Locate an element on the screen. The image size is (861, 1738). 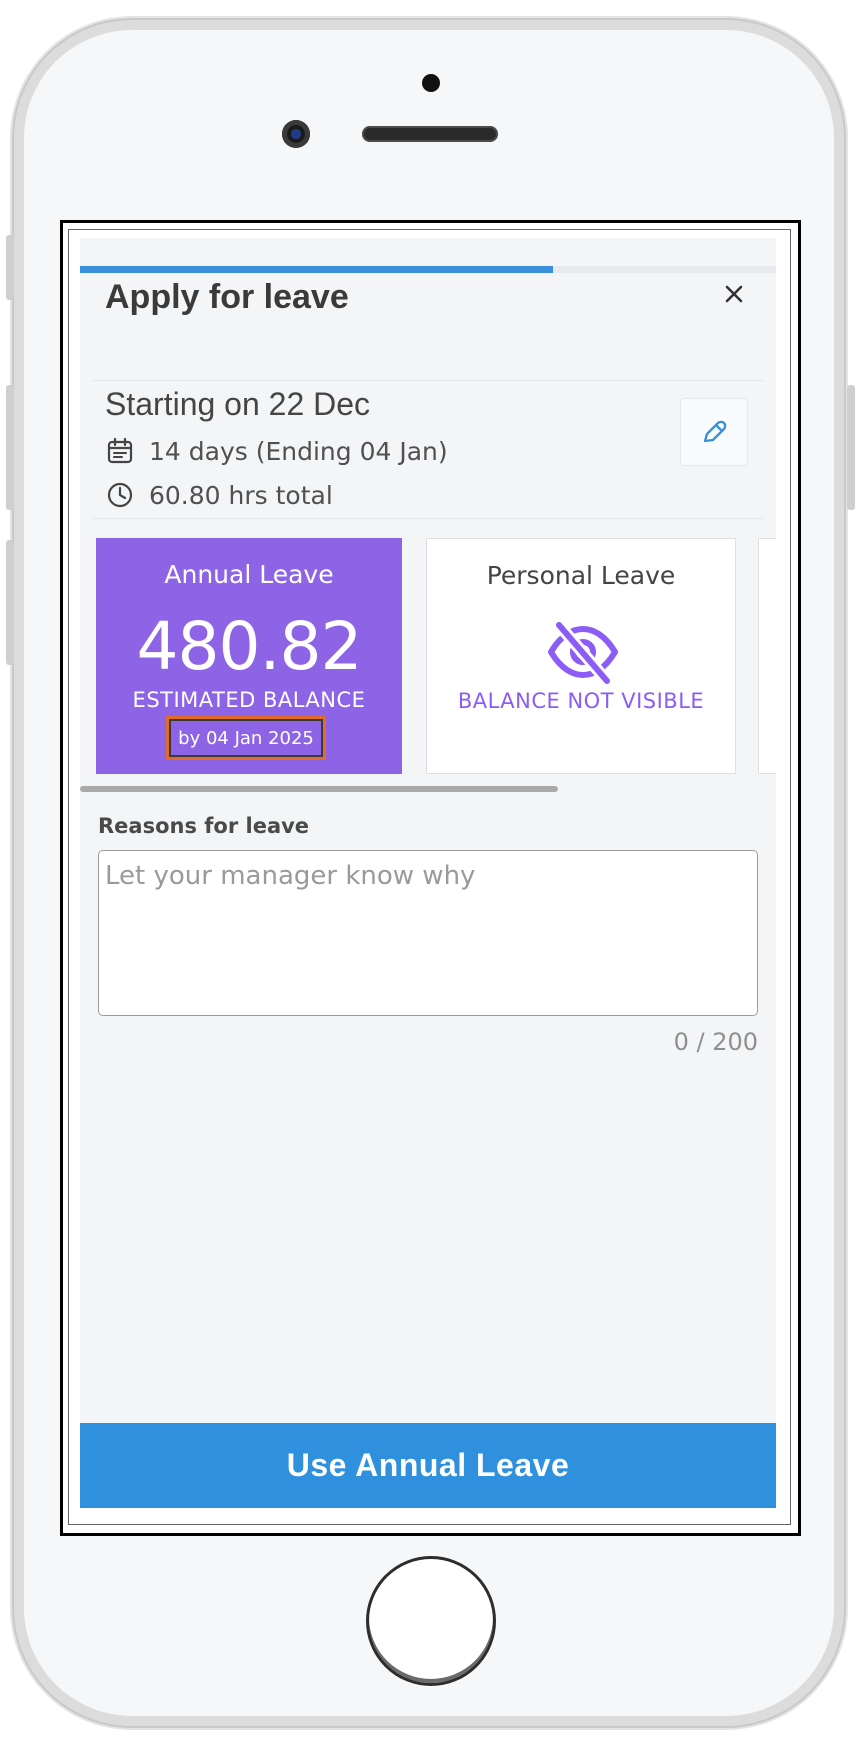
carousel-scrollbar is located at coordinates (319, 789).